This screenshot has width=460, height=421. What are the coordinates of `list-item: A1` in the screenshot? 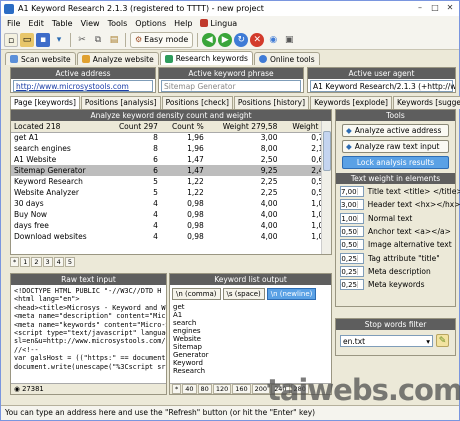 It's located at (178, 315).